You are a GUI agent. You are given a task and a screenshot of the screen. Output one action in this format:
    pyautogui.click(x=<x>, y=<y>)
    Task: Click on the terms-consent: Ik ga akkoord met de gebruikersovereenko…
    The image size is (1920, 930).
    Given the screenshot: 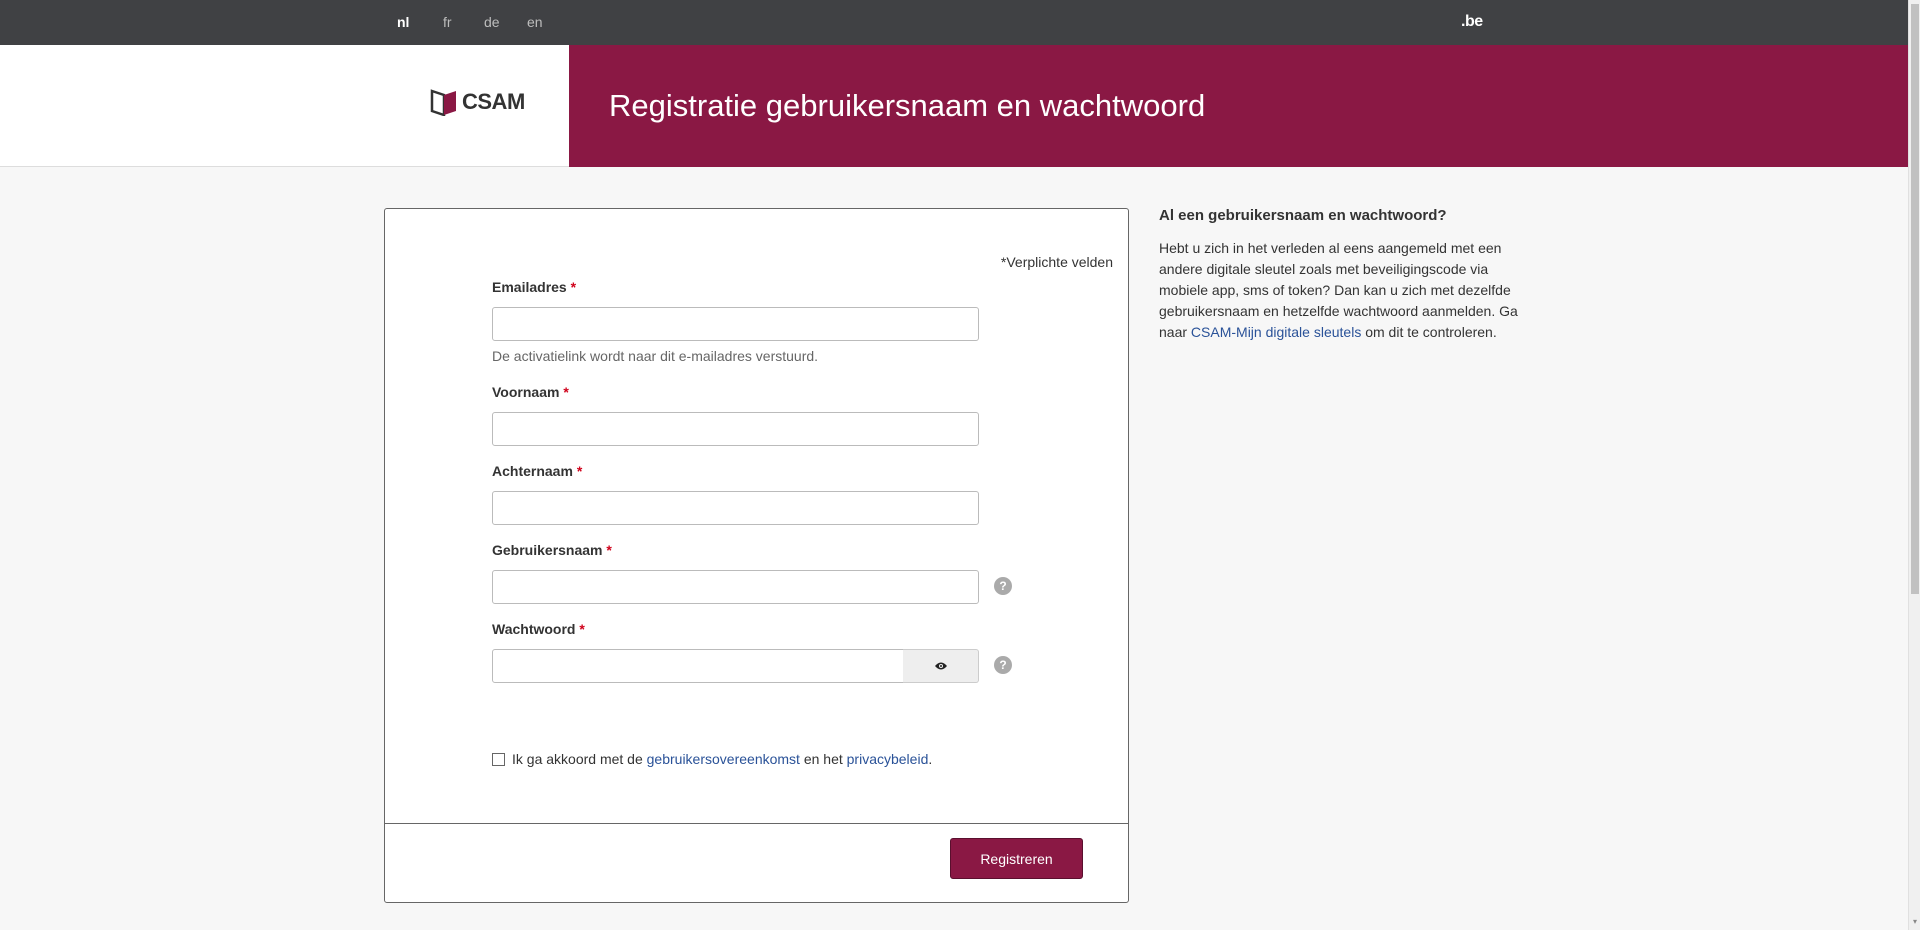 What is the action you would take?
    pyautogui.click(x=712, y=759)
    